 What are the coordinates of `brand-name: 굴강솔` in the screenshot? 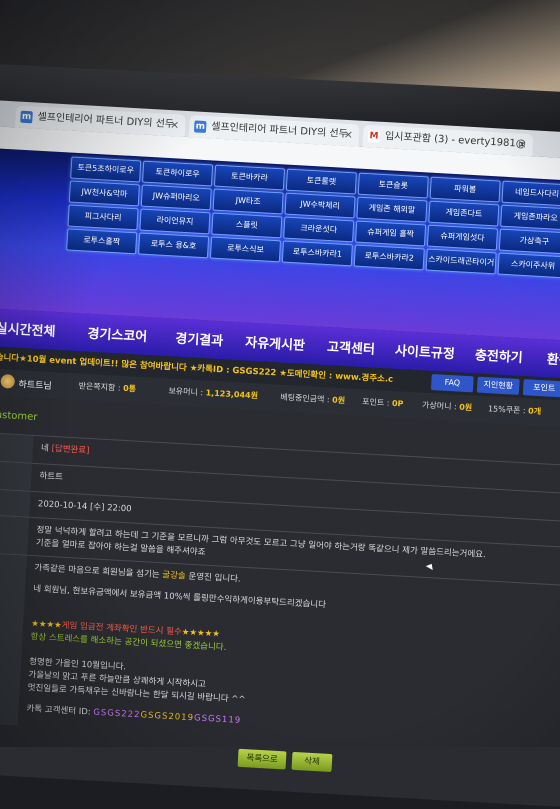 It's located at (173, 576).